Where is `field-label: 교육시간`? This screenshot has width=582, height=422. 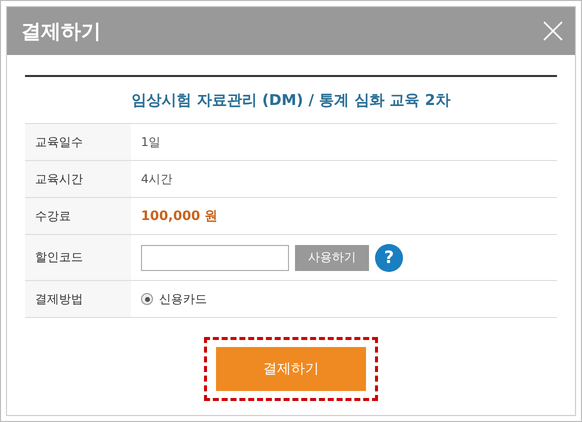 field-label: 교육시간 is located at coordinates (78, 179).